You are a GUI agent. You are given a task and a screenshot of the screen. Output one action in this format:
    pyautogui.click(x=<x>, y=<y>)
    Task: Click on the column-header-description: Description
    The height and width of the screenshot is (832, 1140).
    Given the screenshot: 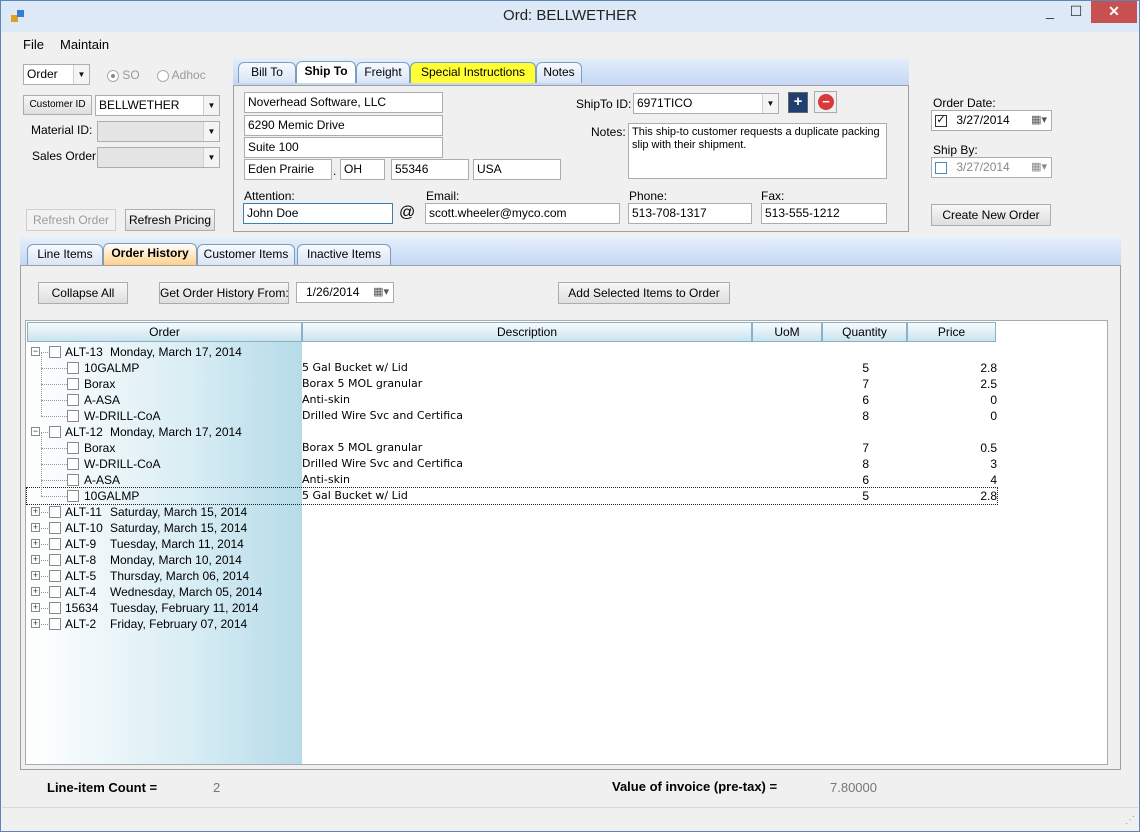 What is the action you would take?
    pyautogui.click(x=527, y=332)
    